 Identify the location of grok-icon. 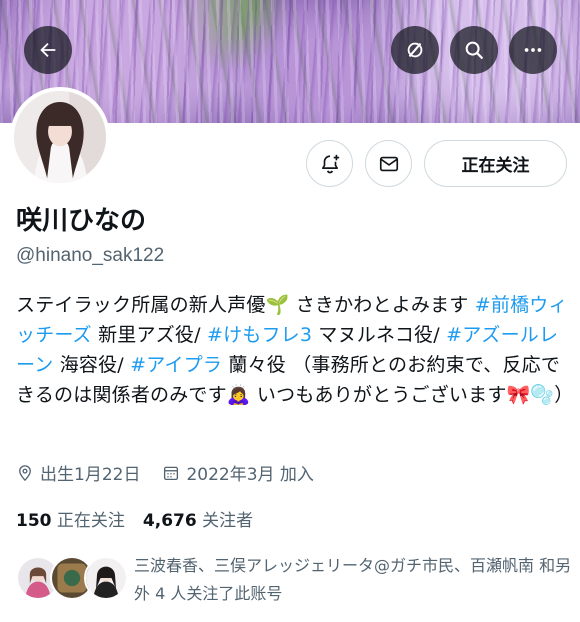
(415, 50).